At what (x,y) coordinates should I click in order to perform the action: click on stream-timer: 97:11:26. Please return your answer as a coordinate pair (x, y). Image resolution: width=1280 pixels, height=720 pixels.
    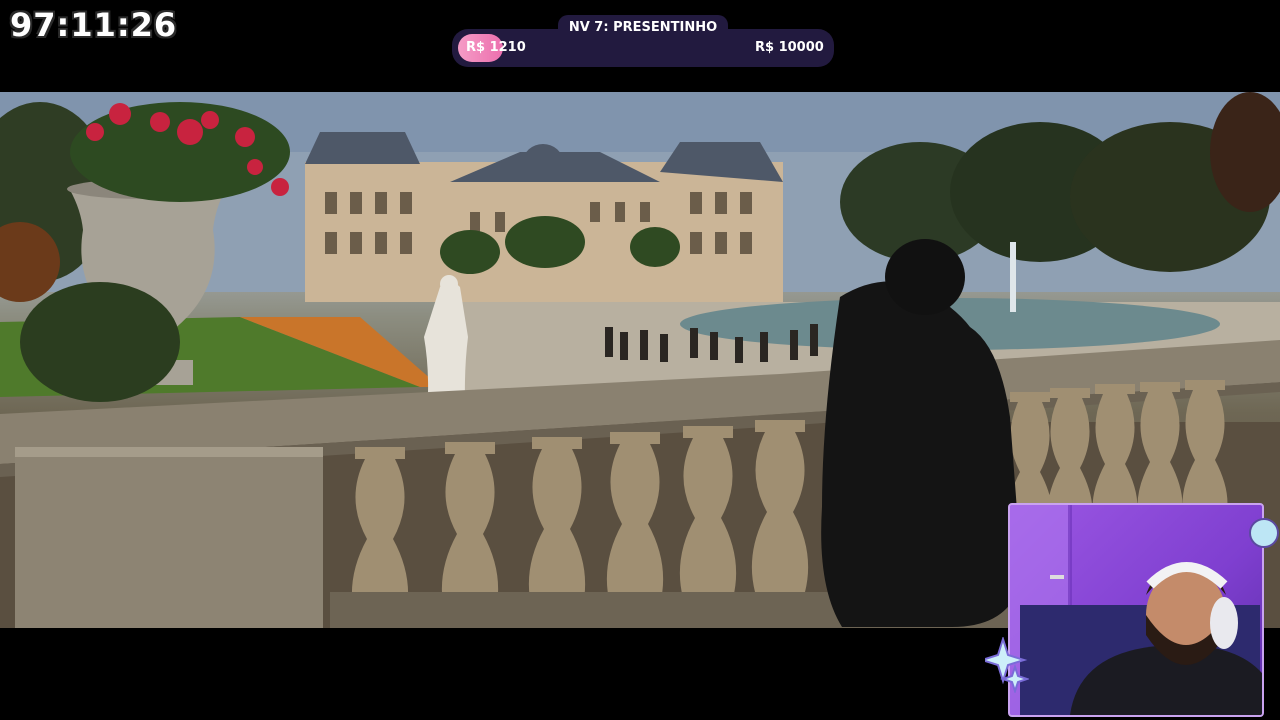
    Looking at the image, I should click on (94, 25).